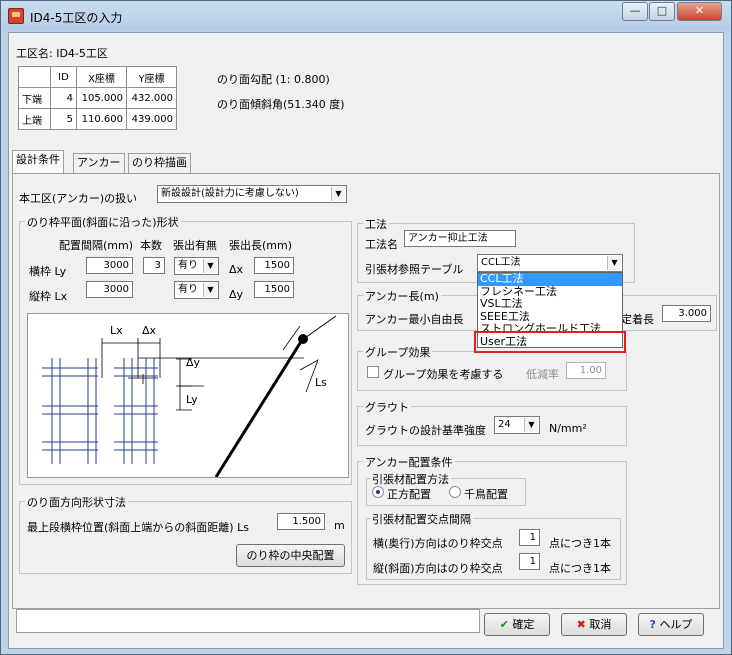  I want to click on horizontal-overhang-len-input: 1500, so click(274, 265).